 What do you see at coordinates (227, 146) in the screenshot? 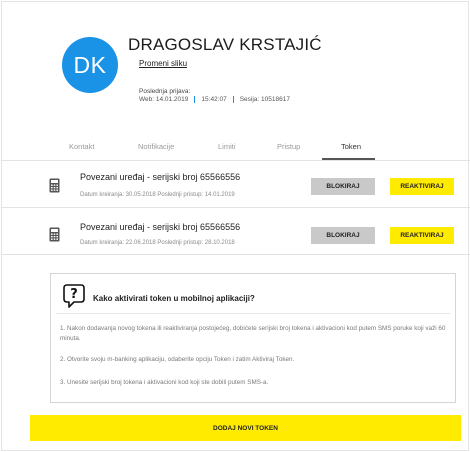
I see `tab-limiti: Limiti` at bounding box center [227, 146].